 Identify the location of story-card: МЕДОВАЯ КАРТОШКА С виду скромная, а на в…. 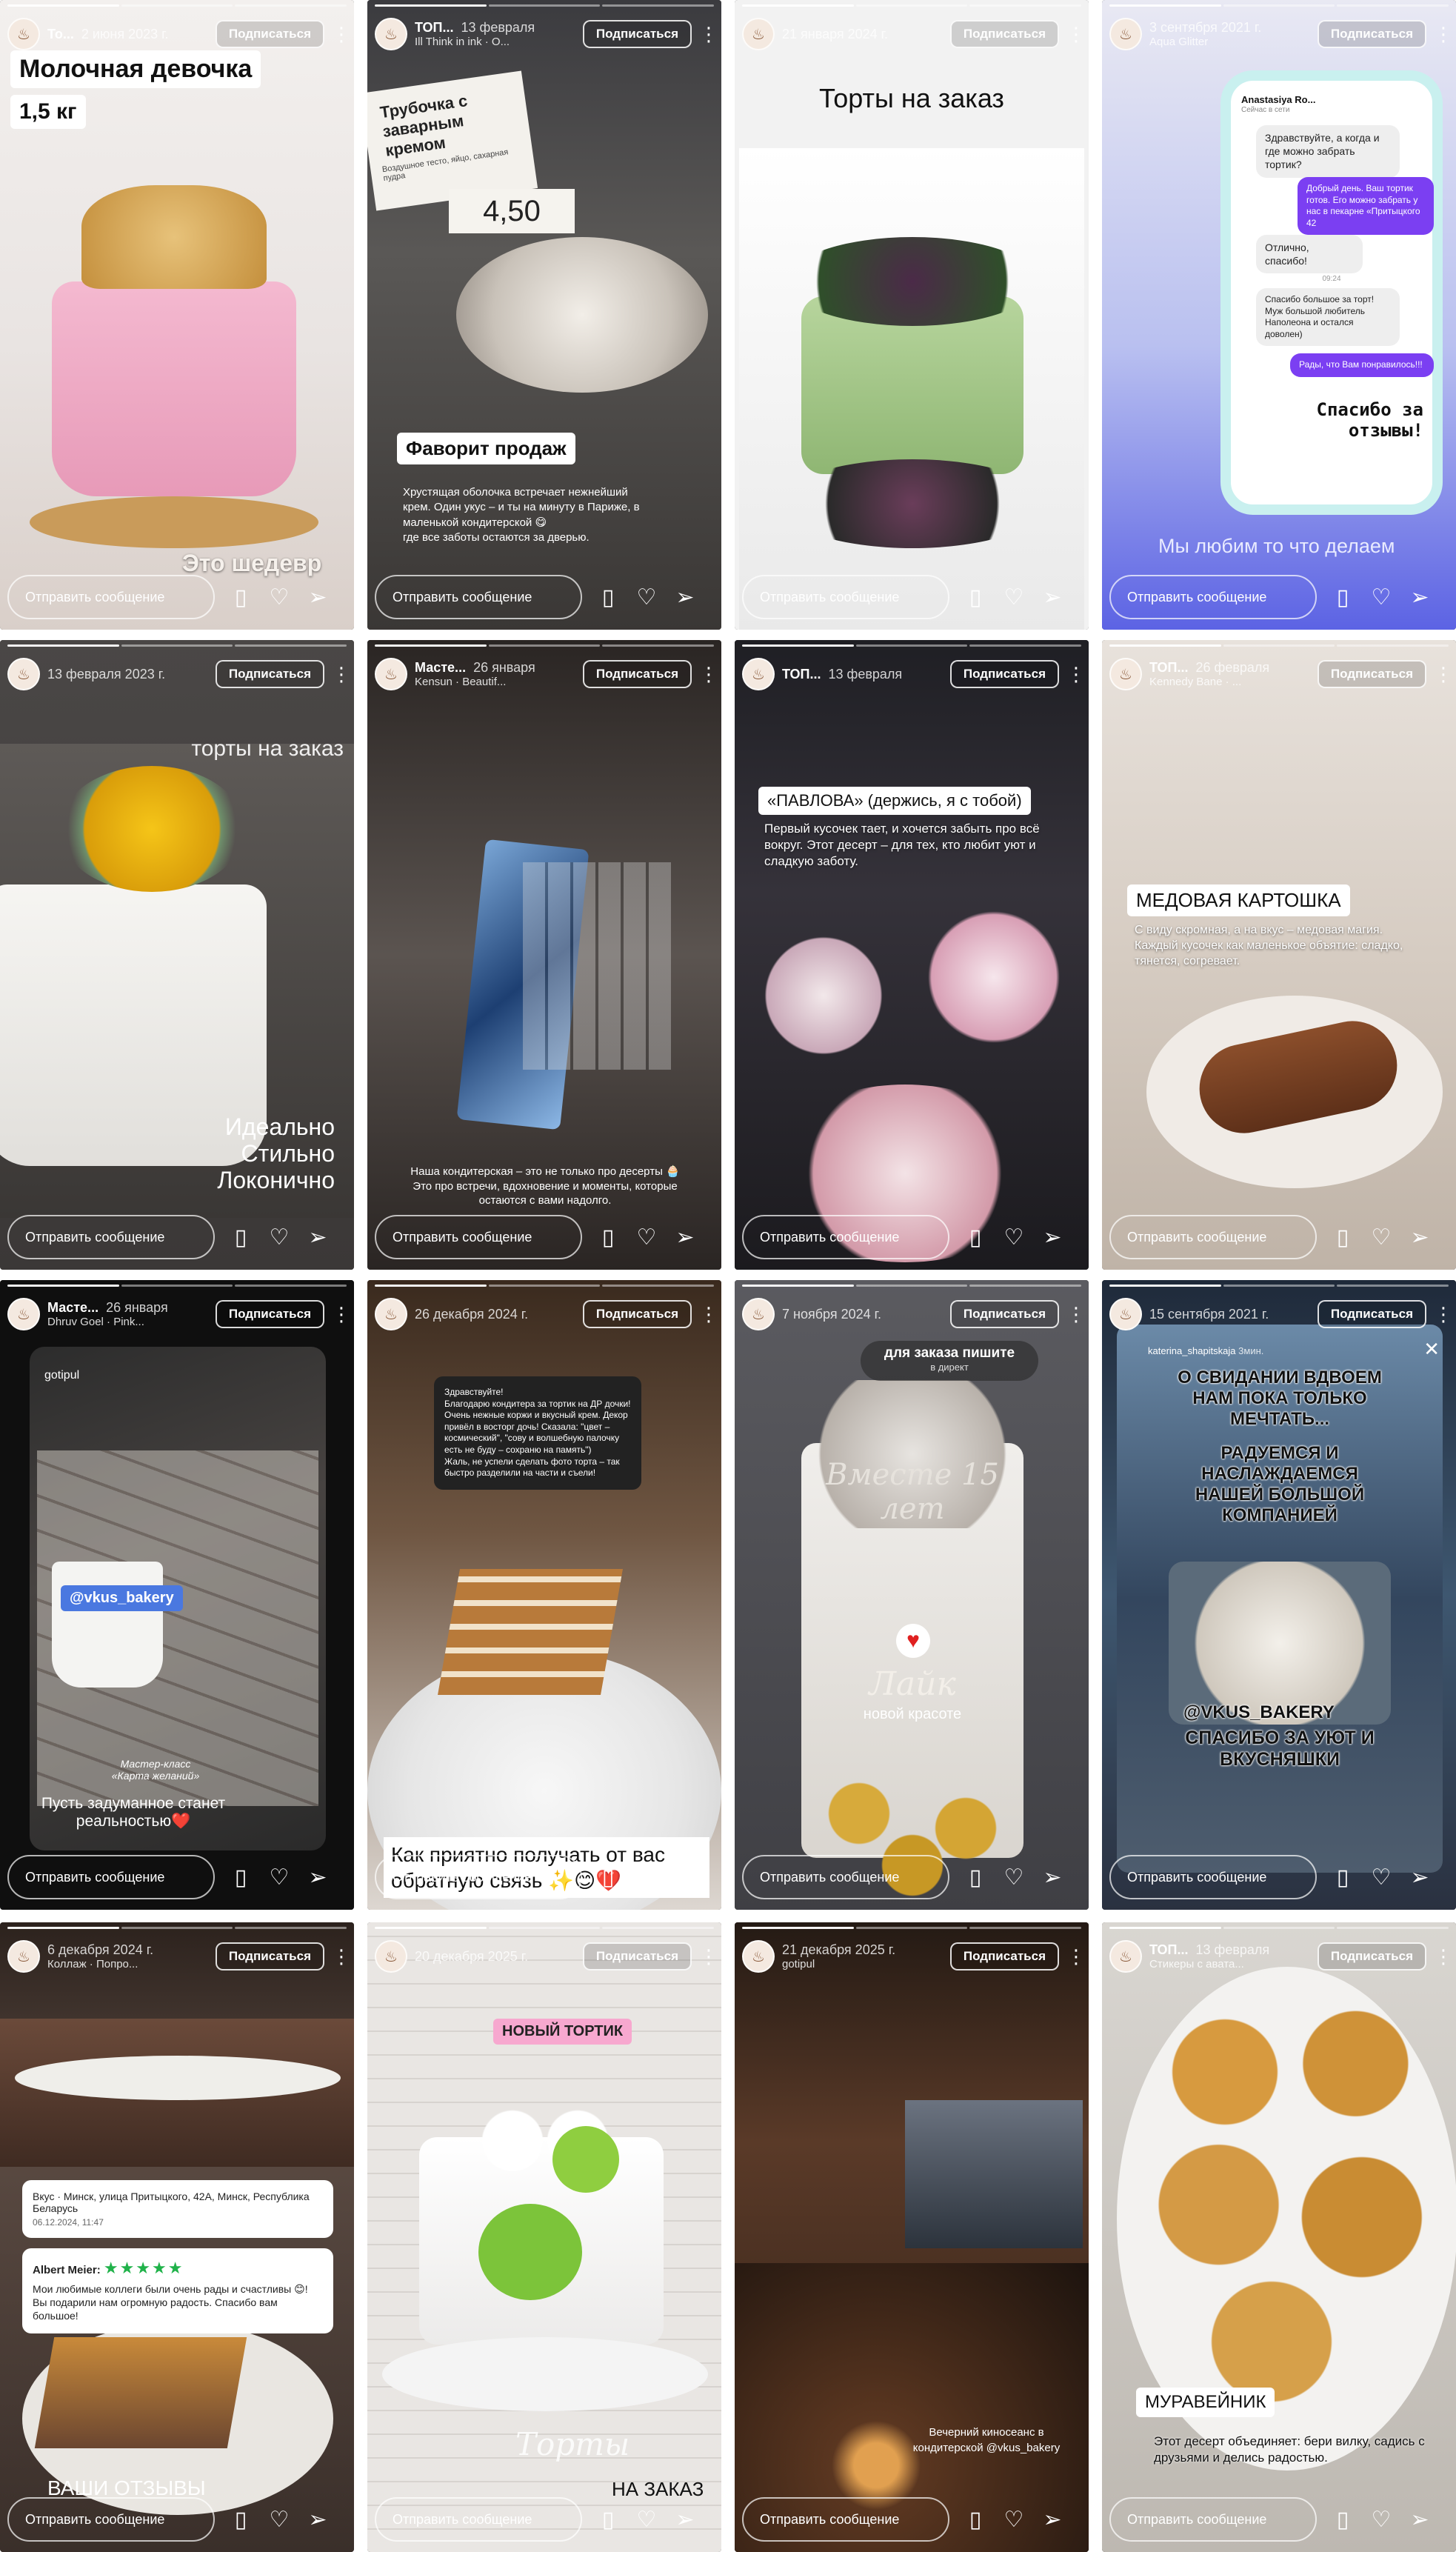
(1279, 955).